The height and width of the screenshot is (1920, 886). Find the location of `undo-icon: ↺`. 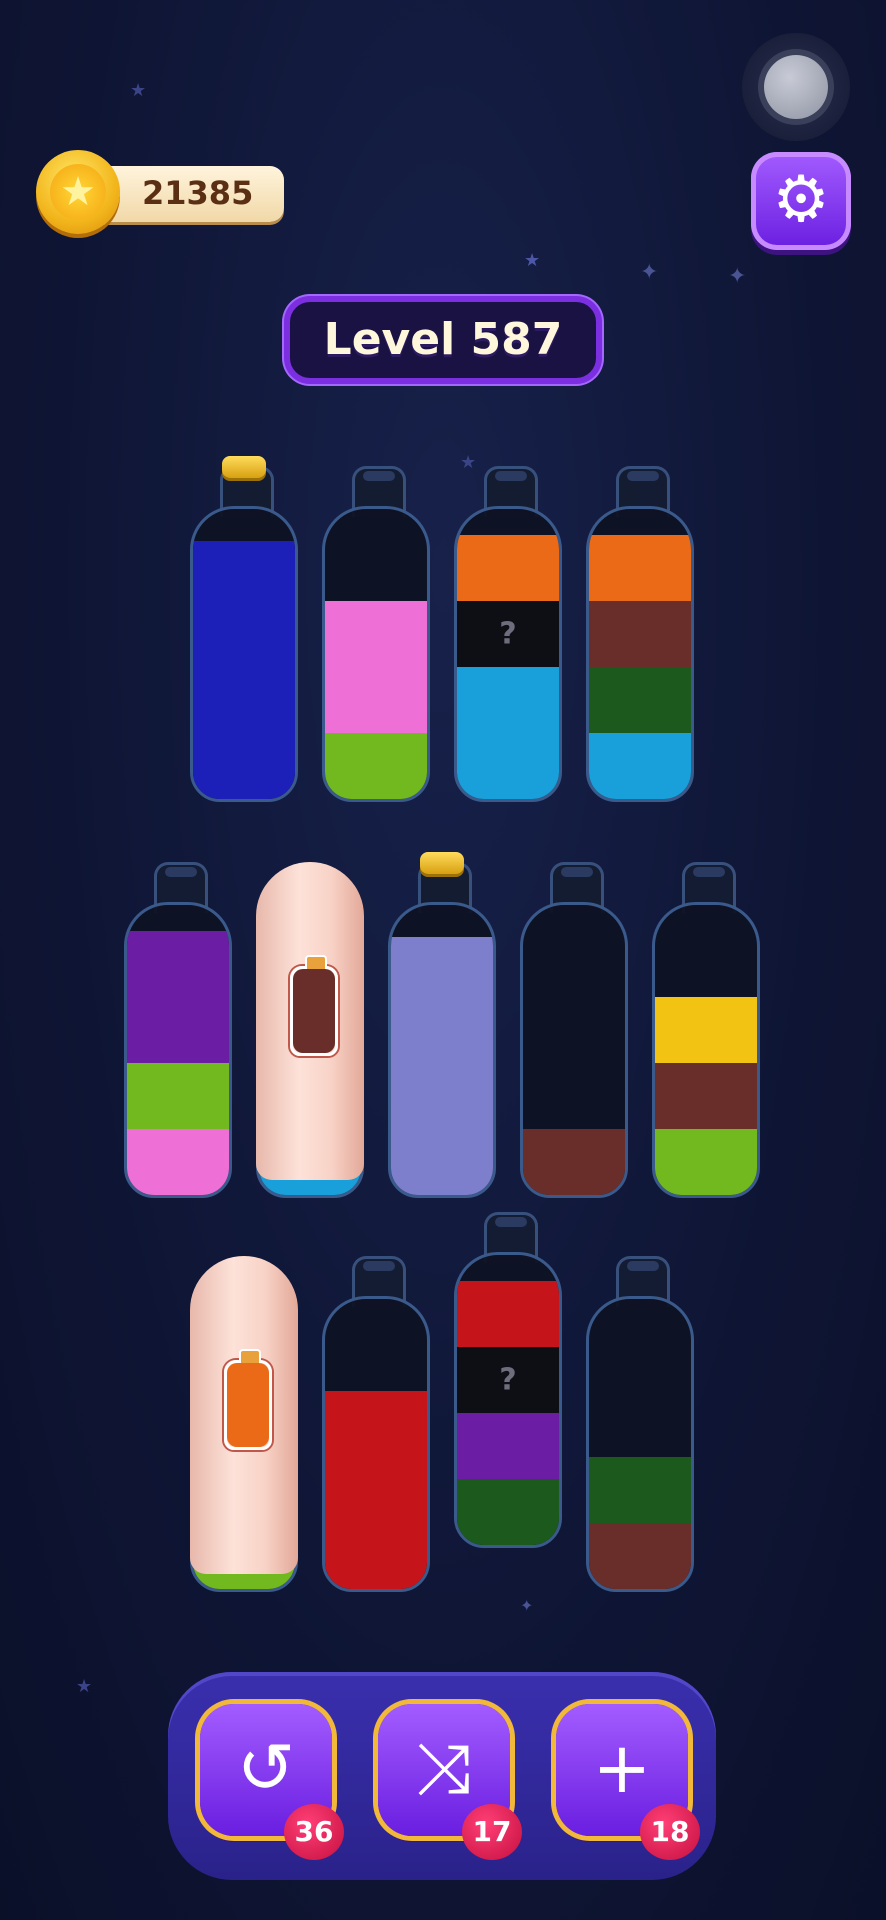

undo-icon: ↺ is located at coordinates (266, 1768).